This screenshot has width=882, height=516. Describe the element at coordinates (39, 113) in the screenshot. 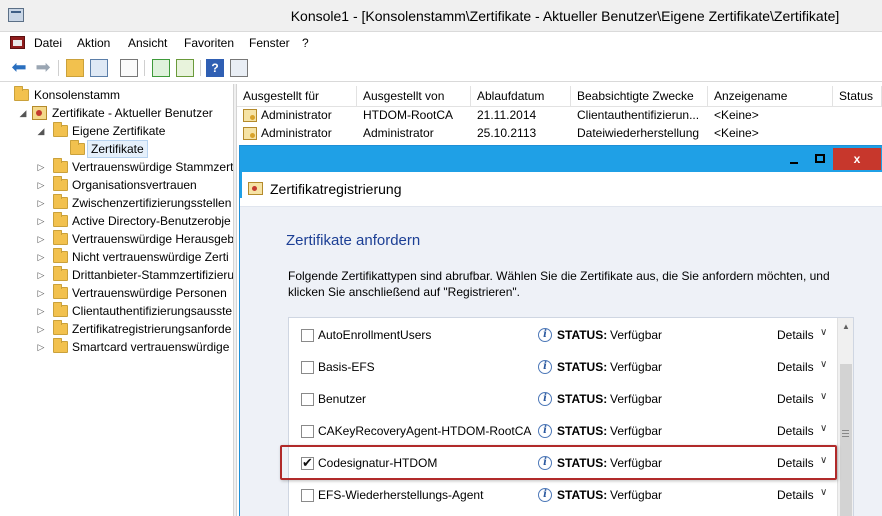

I see `certificate-store-icon` at that location.